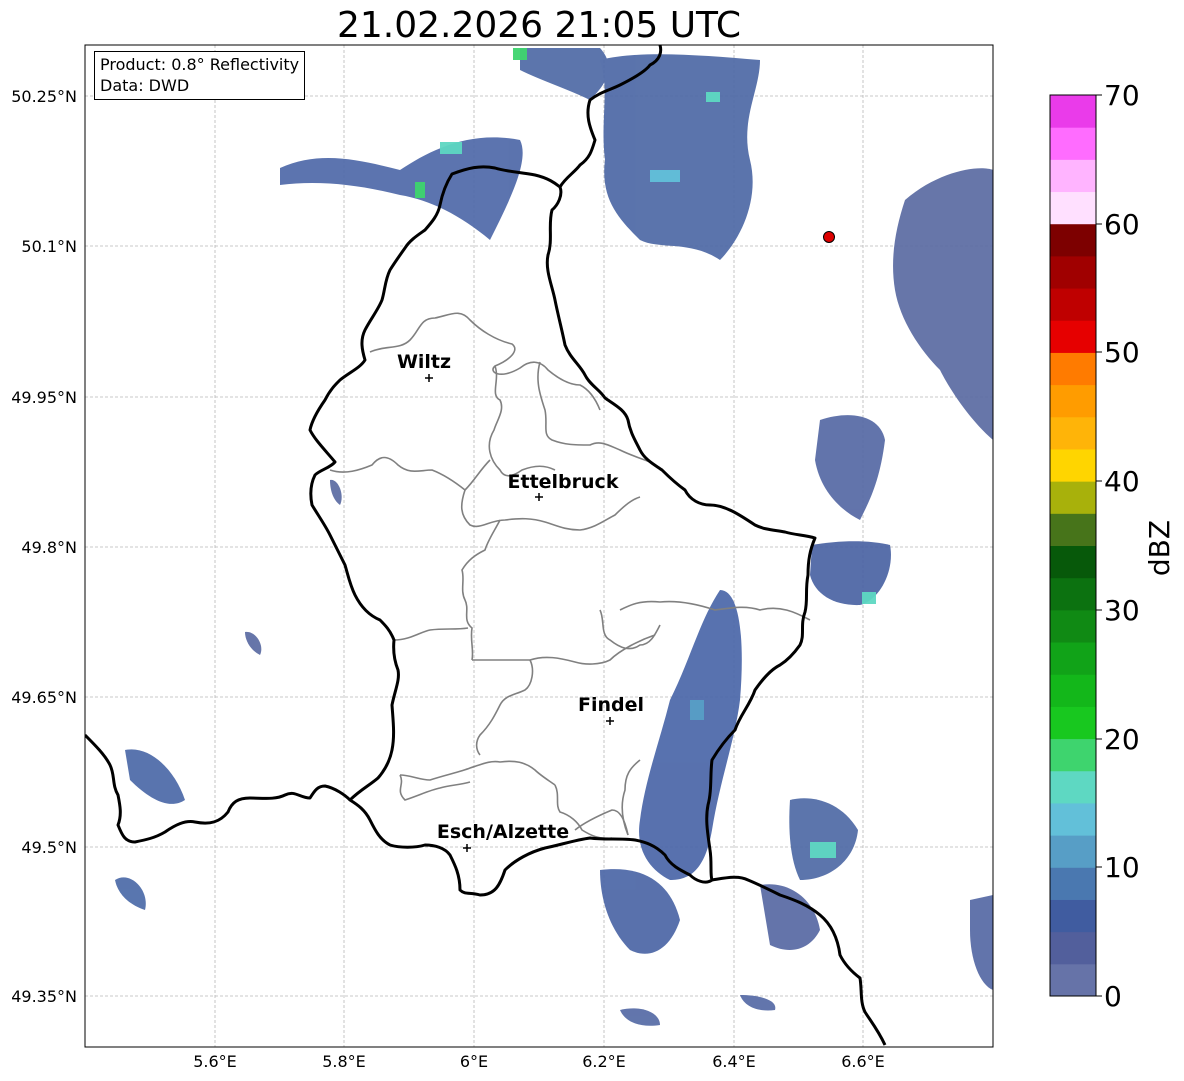 Image resolution: width=1184 pixels, height=1081 pixels. Describe the element at coordinates (474, 1061) in the screenshot. I see `lon-label: 6°E` at that location.